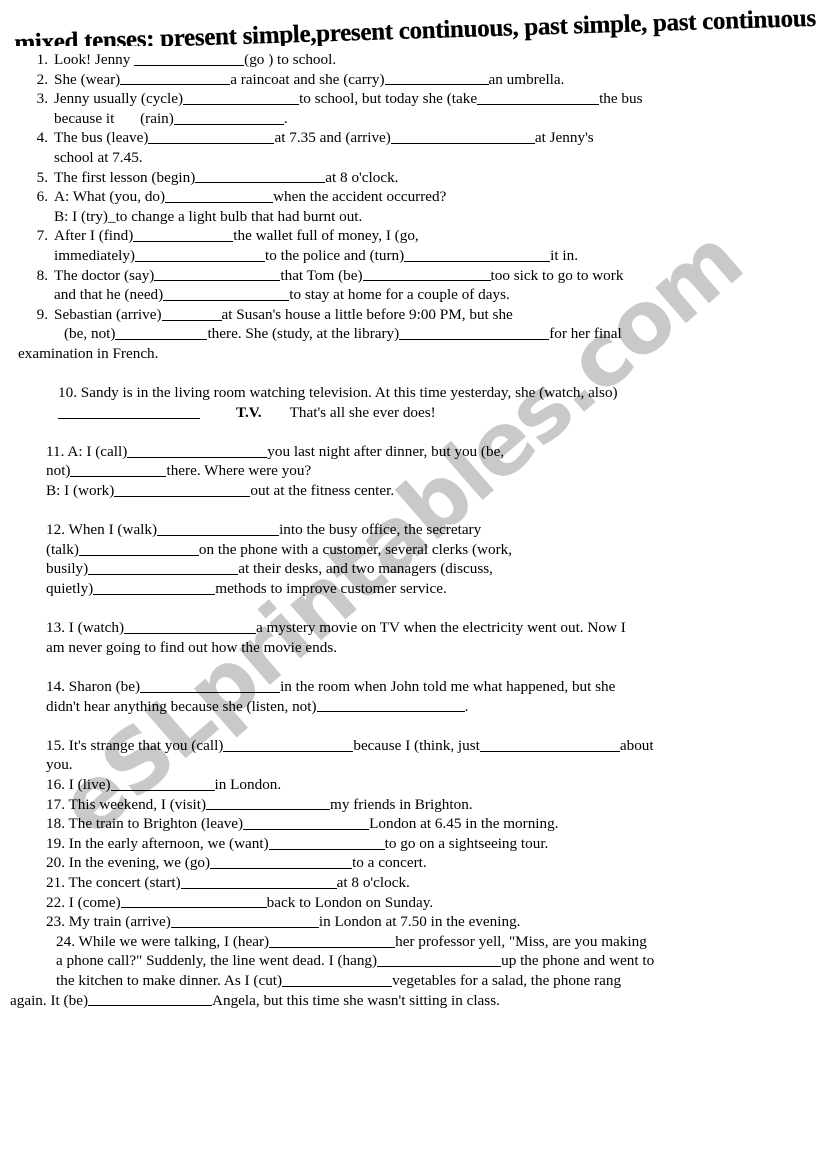 The width and height of the screenshot is (821, 1169). Describe the element at coordinates (42, 138) in the screenshot. I see `exercise-number: 4.` at that location.